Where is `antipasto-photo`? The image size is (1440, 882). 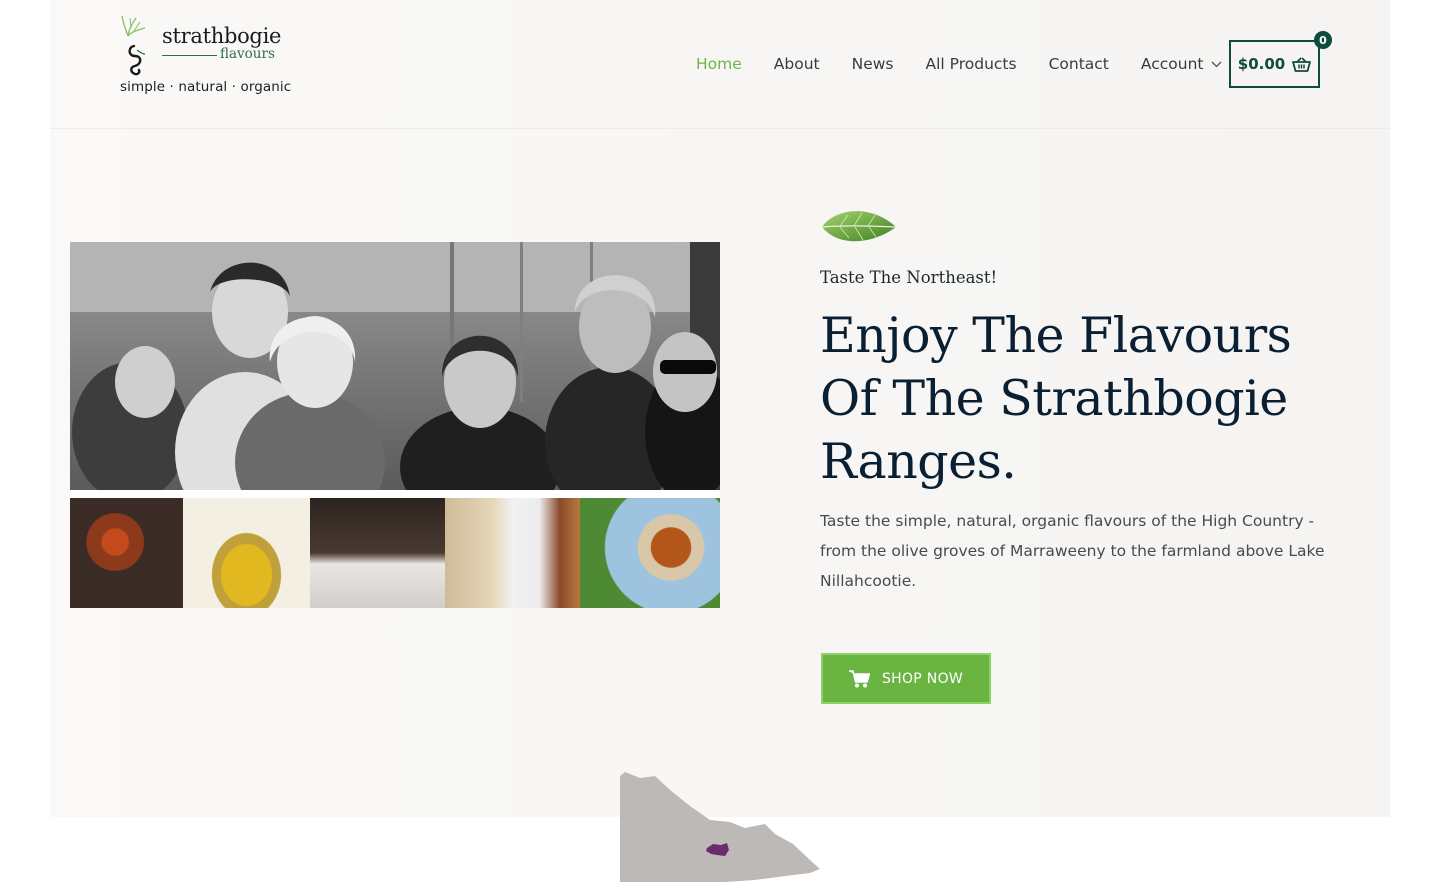 antipasto-photo is located at coordinates (377, 553).